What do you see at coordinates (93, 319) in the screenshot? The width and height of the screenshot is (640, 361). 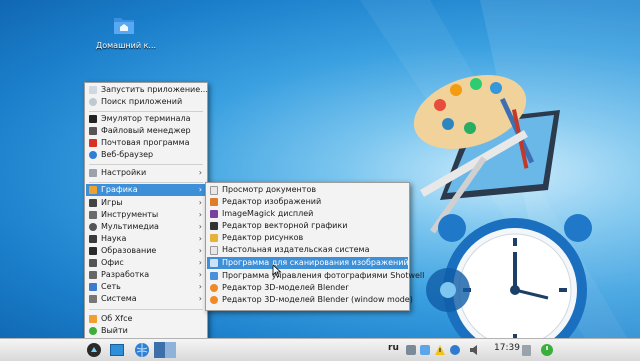 I see `xfce-logo-icon` at bounding box center [93, 319].